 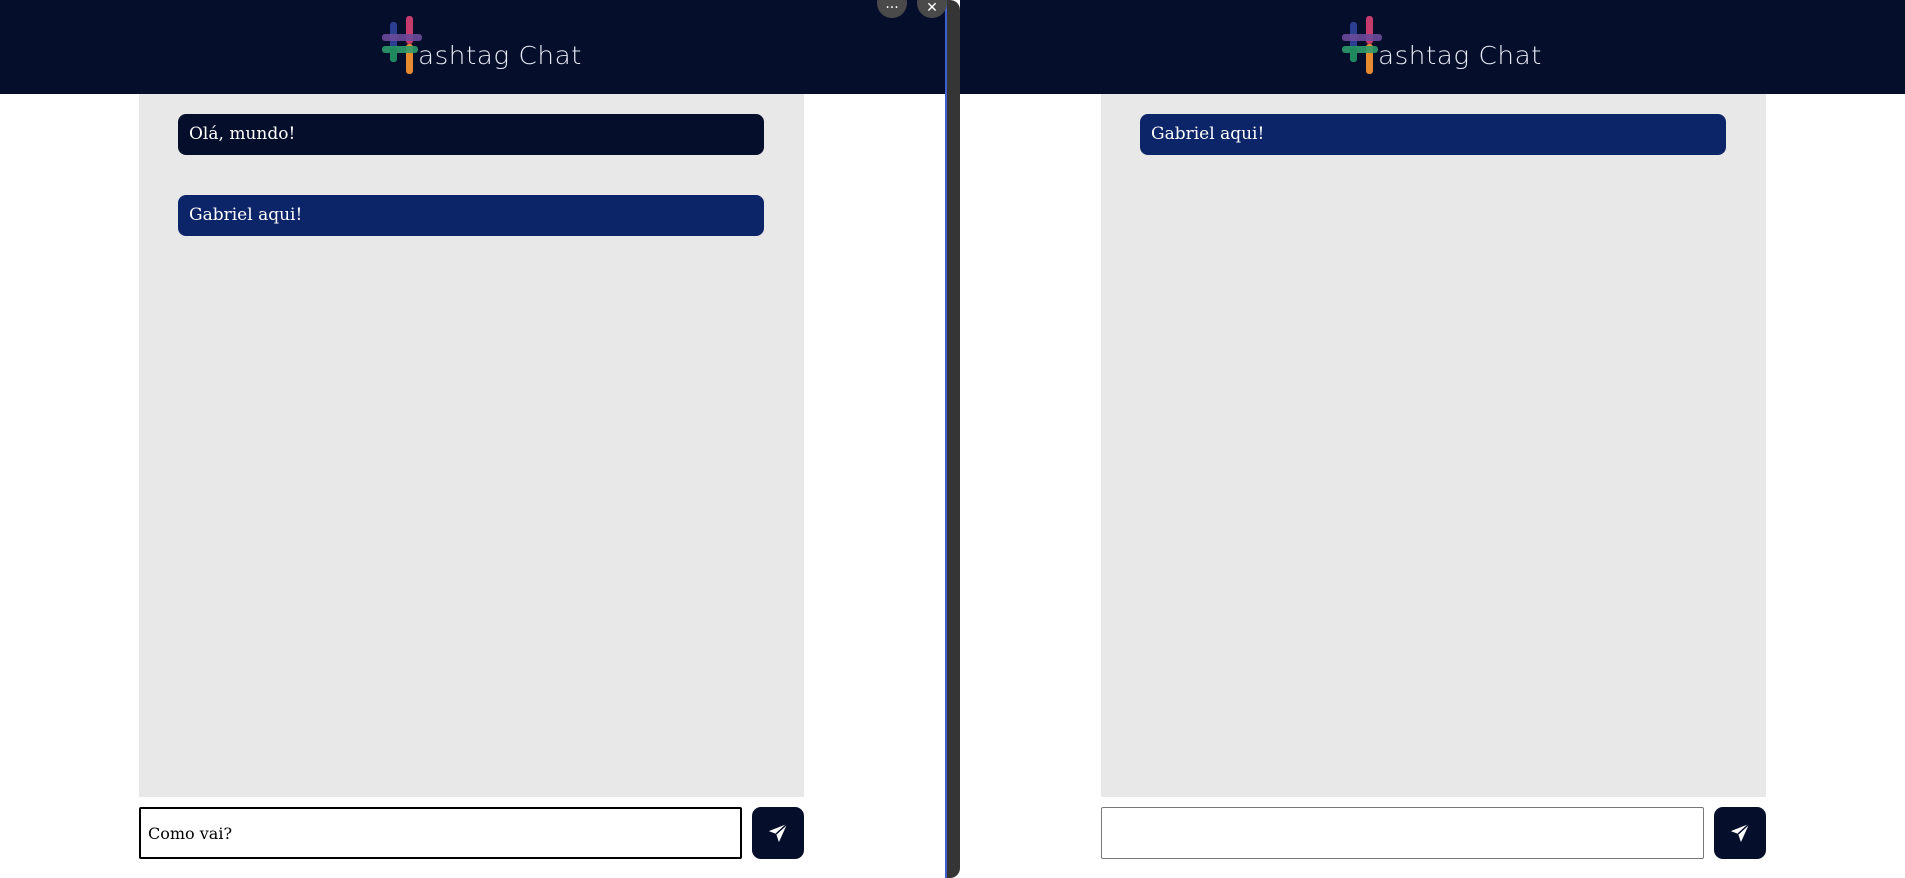 What do you see at coordinates (892, 8) in the screenshot?
I see `more-icon: ···` at bounding box center [892, 8].